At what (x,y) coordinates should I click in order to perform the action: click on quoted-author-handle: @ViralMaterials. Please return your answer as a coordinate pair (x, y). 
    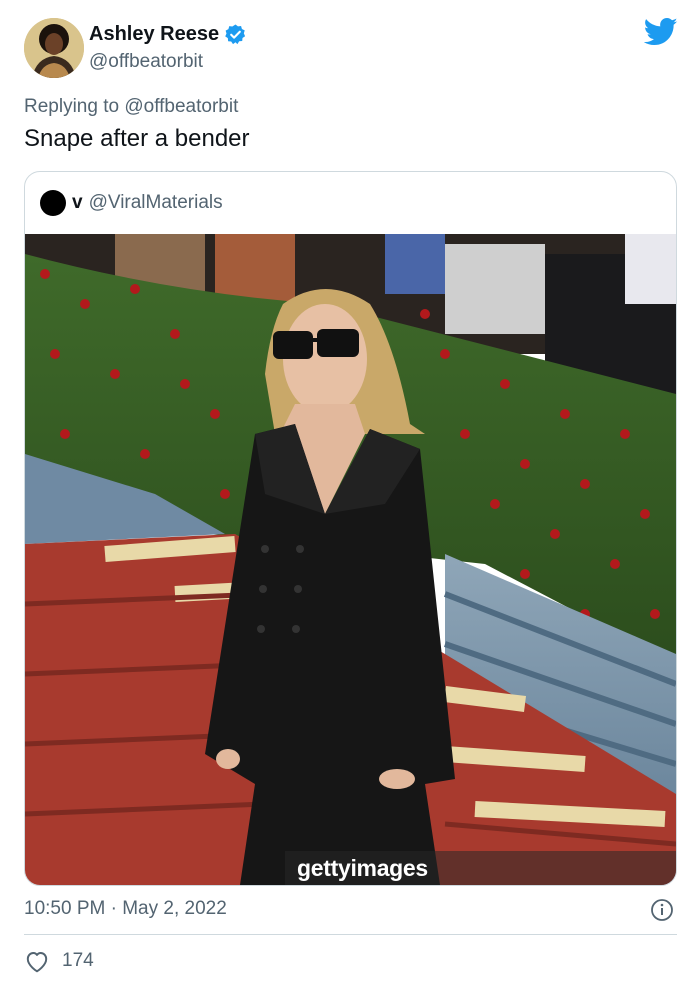
    Looking at the image, I should click on (155, 202).